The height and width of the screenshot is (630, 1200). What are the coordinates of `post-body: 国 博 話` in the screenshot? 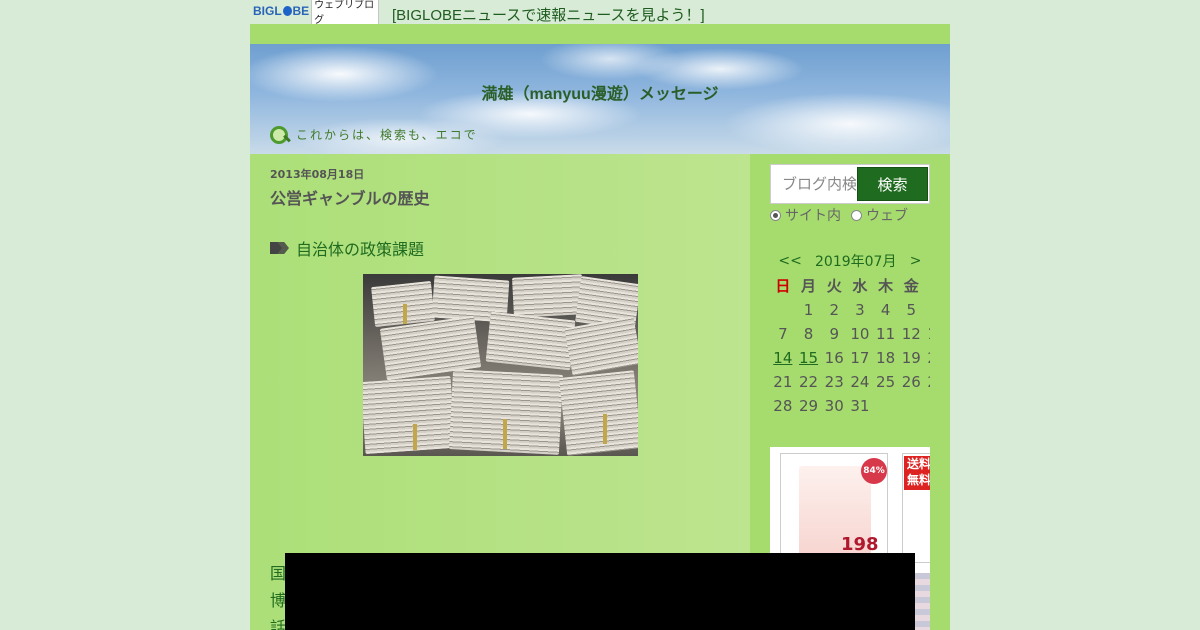 It's located at (278, 595).